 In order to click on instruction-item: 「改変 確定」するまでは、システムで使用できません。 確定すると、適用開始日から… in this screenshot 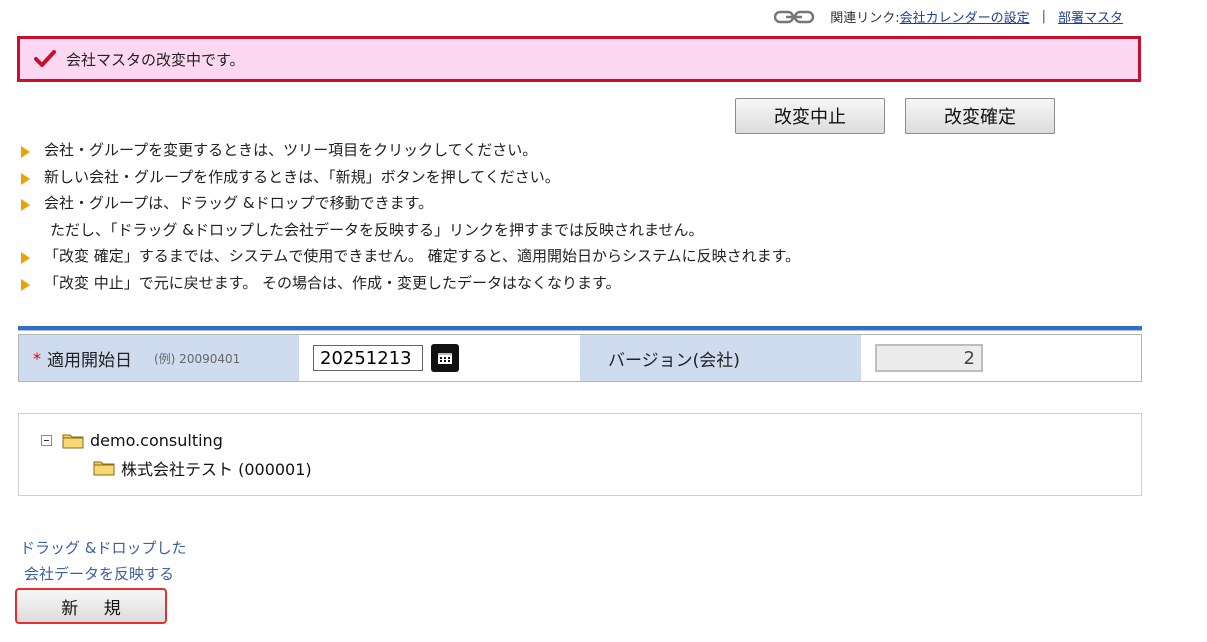, I will do `click(520, 256)`.